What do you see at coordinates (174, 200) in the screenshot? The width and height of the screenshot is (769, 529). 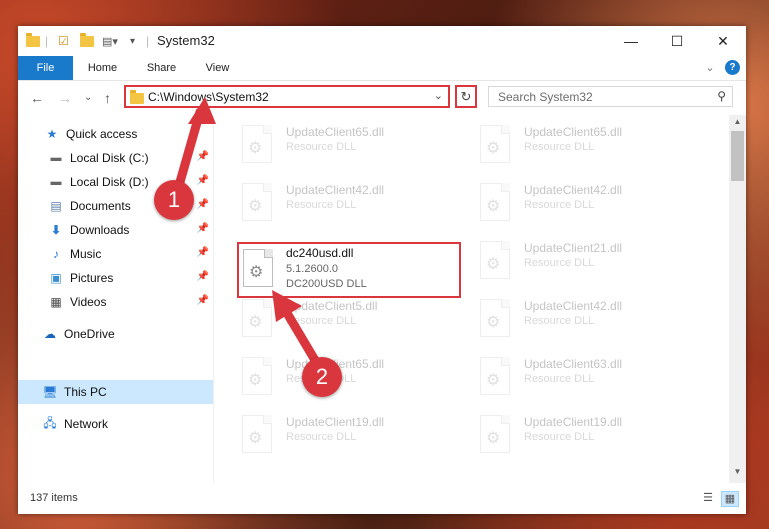 I see `callout-badge-1: 1` at bounding box center [174, 200].